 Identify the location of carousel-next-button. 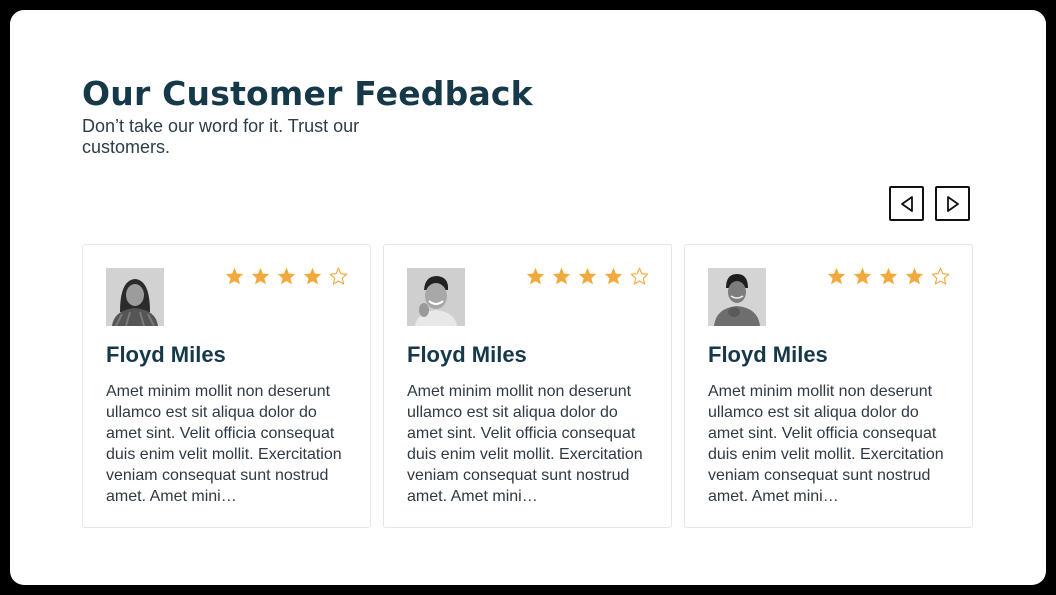
(952, 203).